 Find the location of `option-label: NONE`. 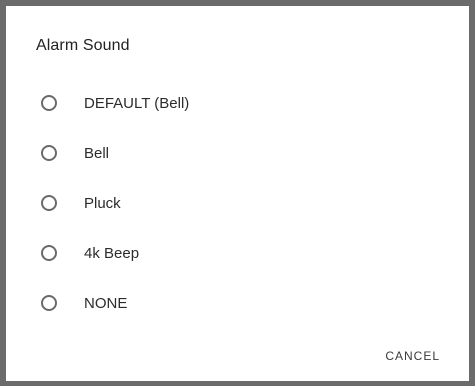

option-label: NONE is located at coordinates (106, 303).